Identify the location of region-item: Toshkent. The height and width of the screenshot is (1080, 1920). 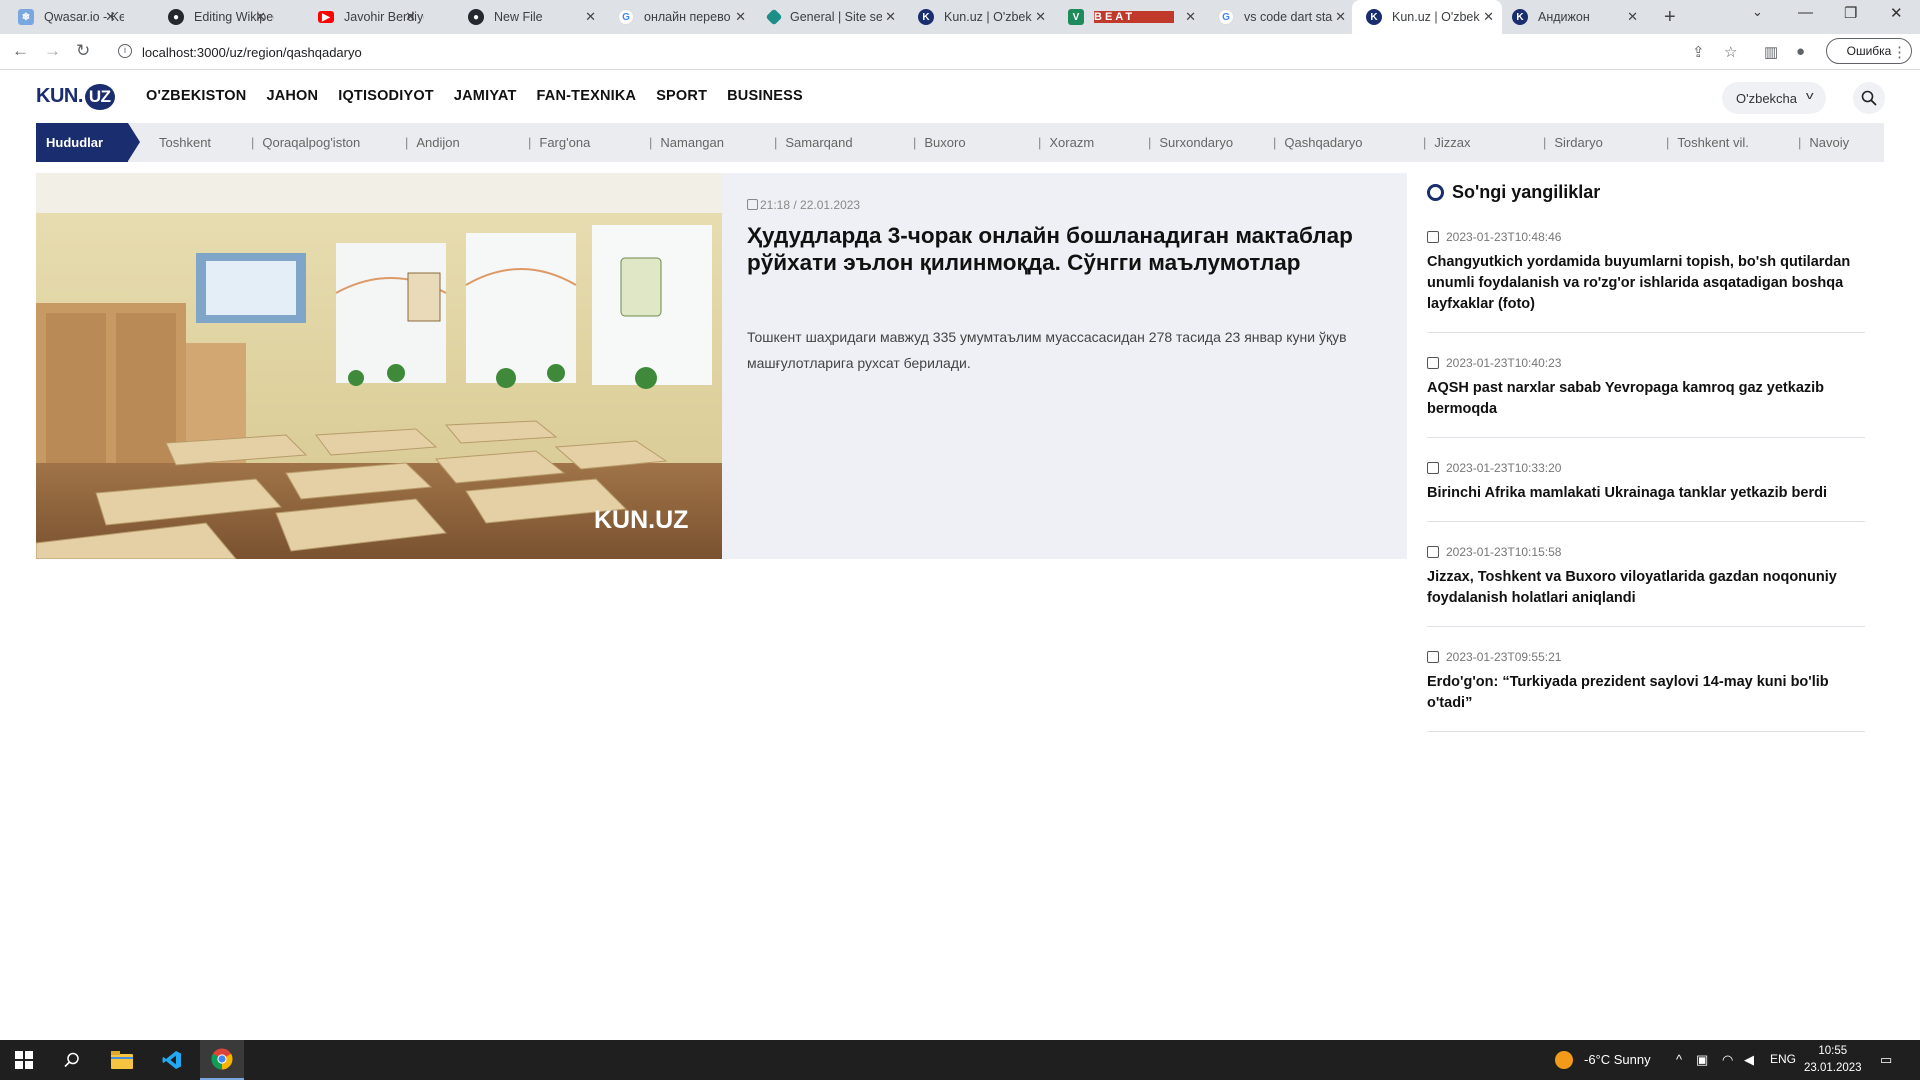
(185, 142).